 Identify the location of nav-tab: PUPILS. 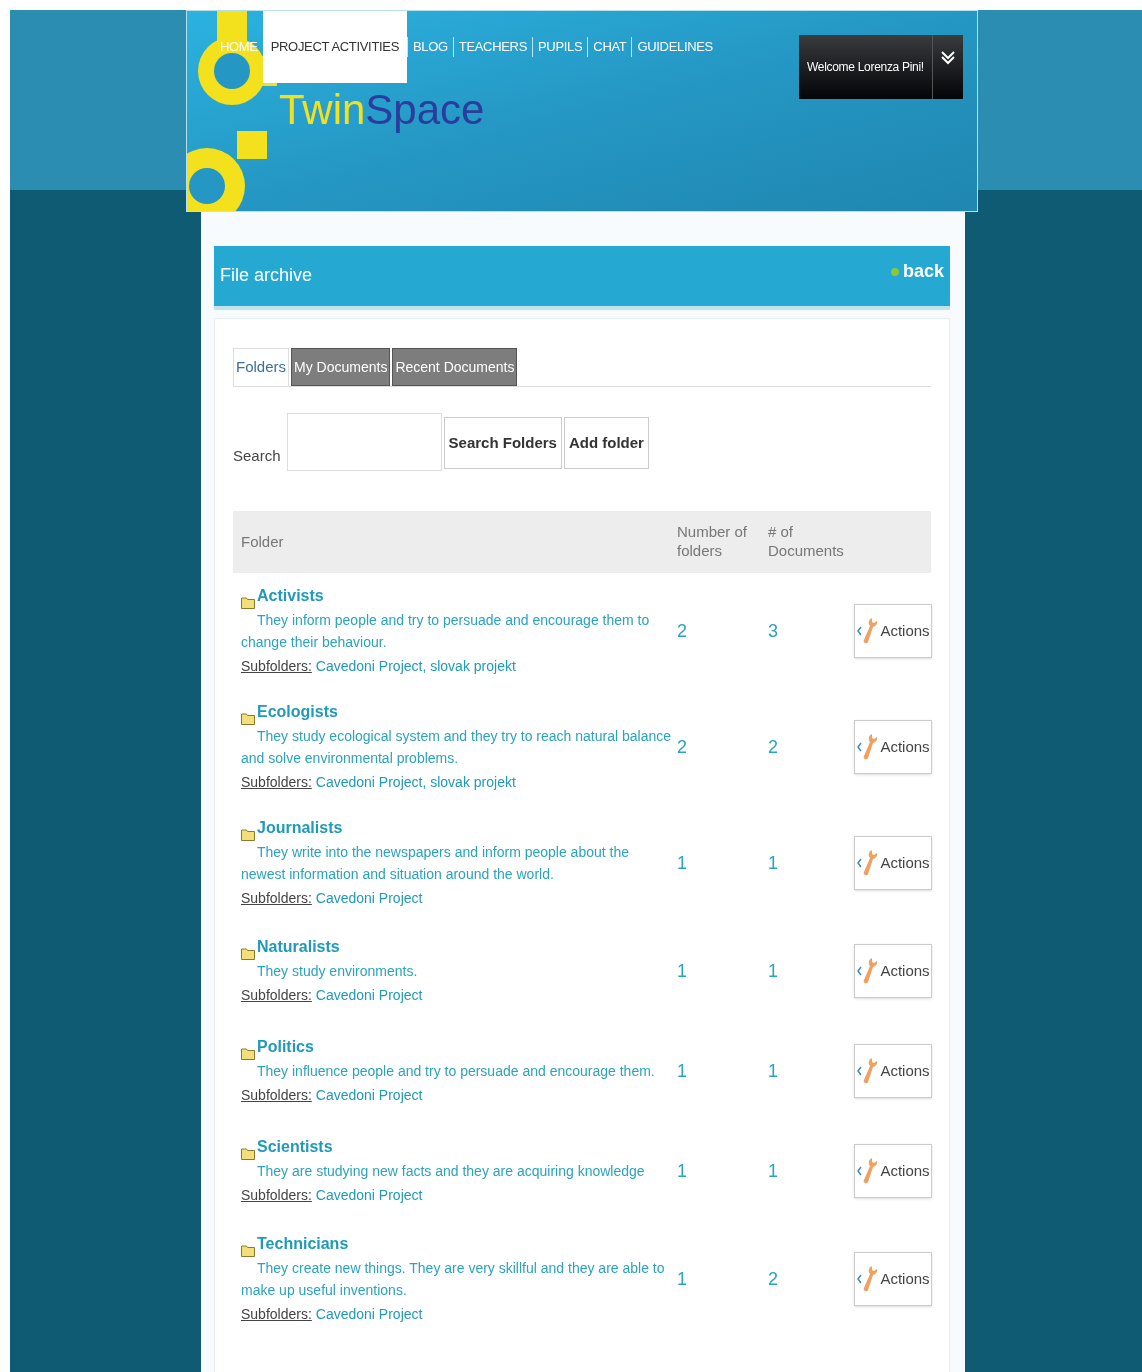
(560, 47).